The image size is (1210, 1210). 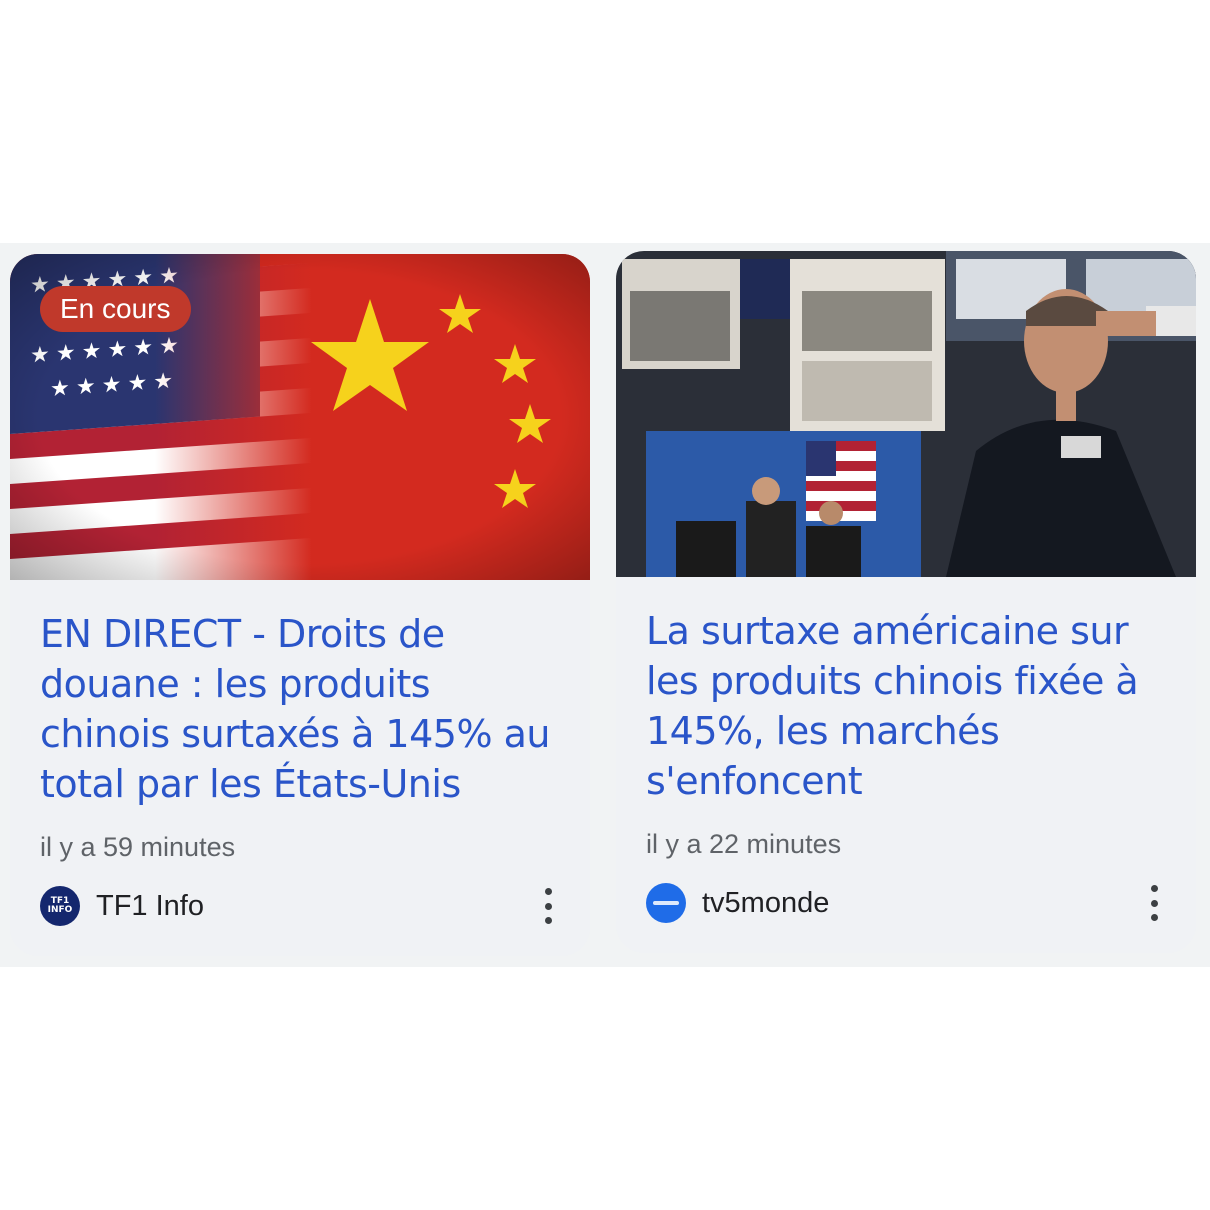 What do you see at coordinates (60, 906) in the screenshot?
I see `tf1-info-logo-icon: TF1 INFO` at bounding box center [60, 906].